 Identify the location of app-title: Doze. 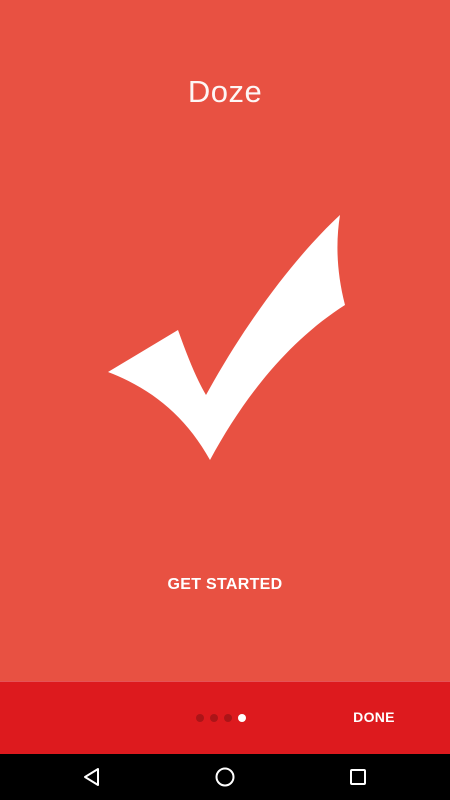
(225, 91).